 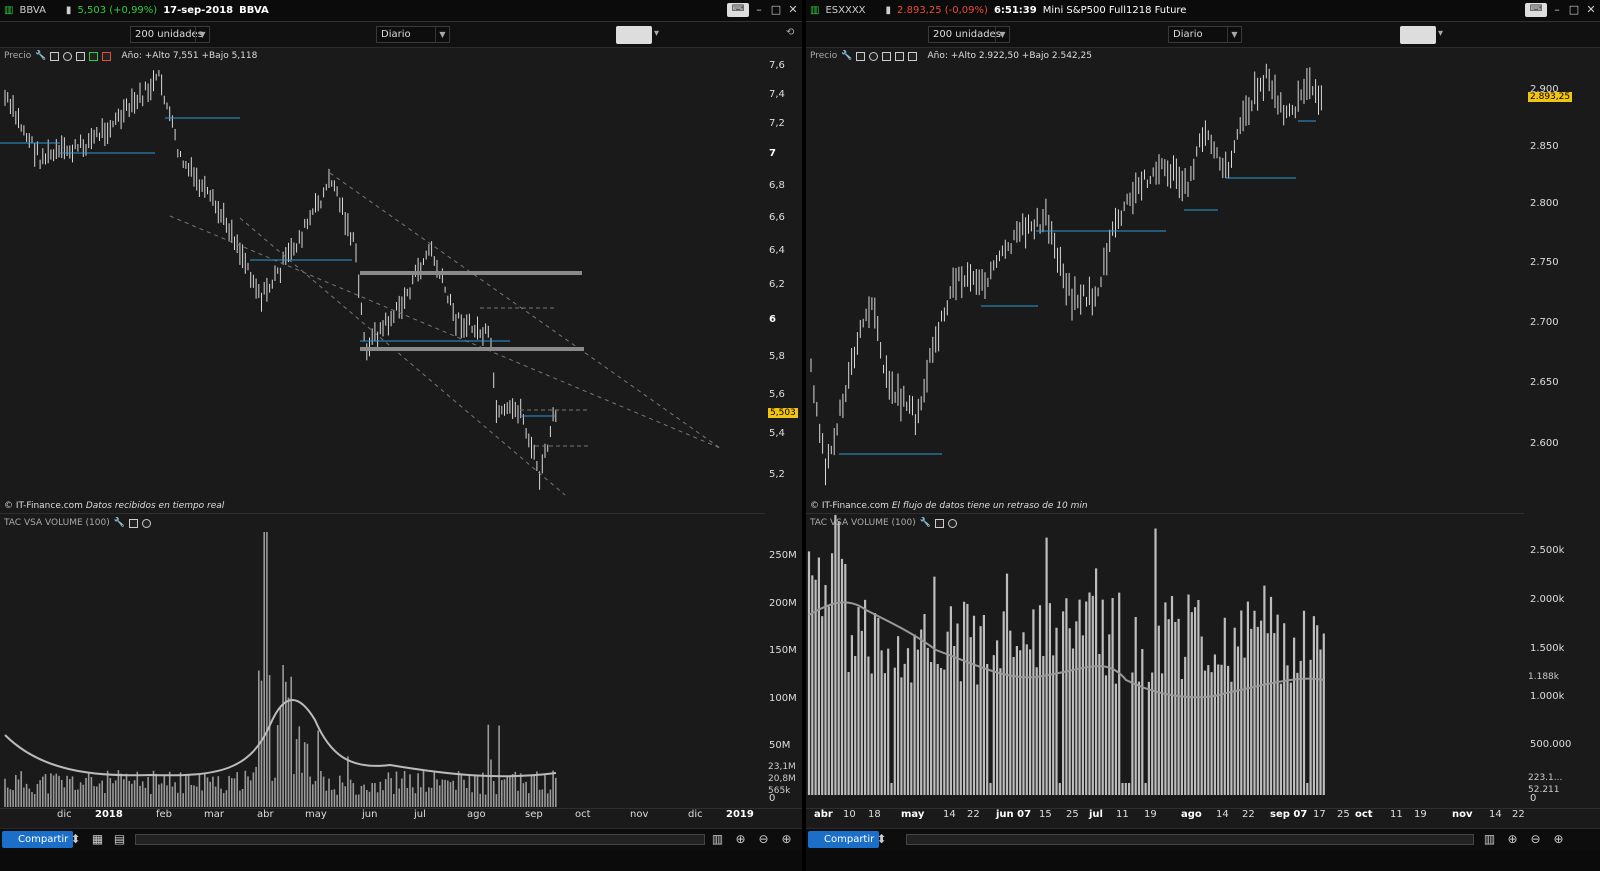 I want to click on right-scrollbar, so click(x=1190, y=839).